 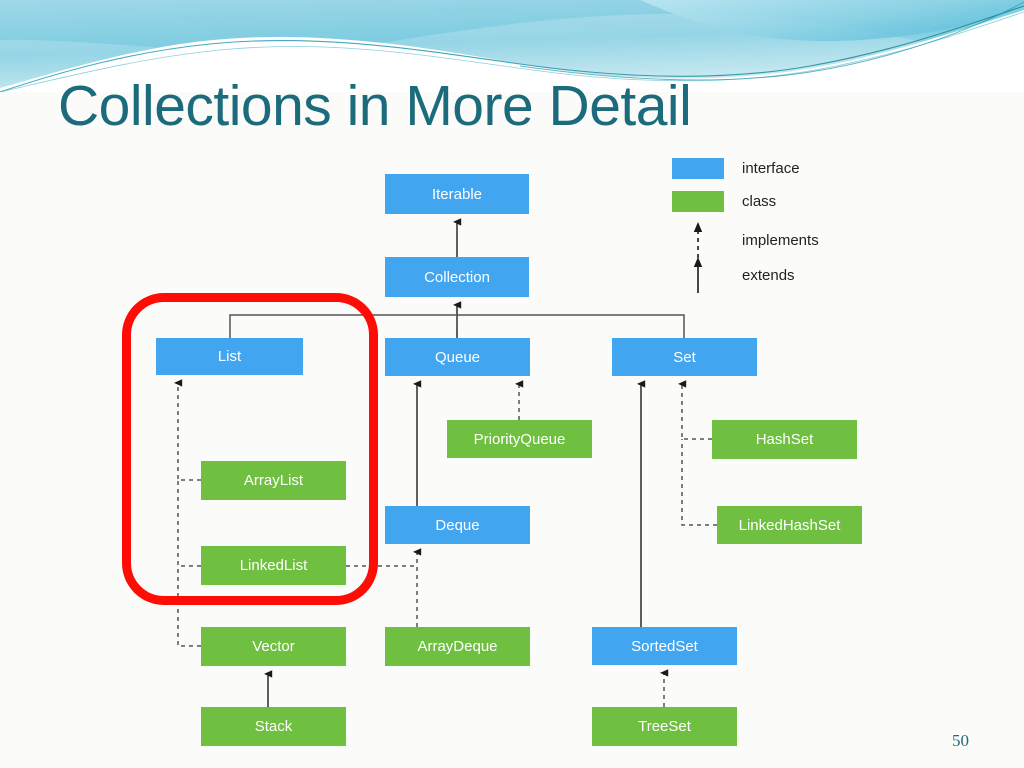 I want to click on node-deque: Deque, so click(x=457, y=525).